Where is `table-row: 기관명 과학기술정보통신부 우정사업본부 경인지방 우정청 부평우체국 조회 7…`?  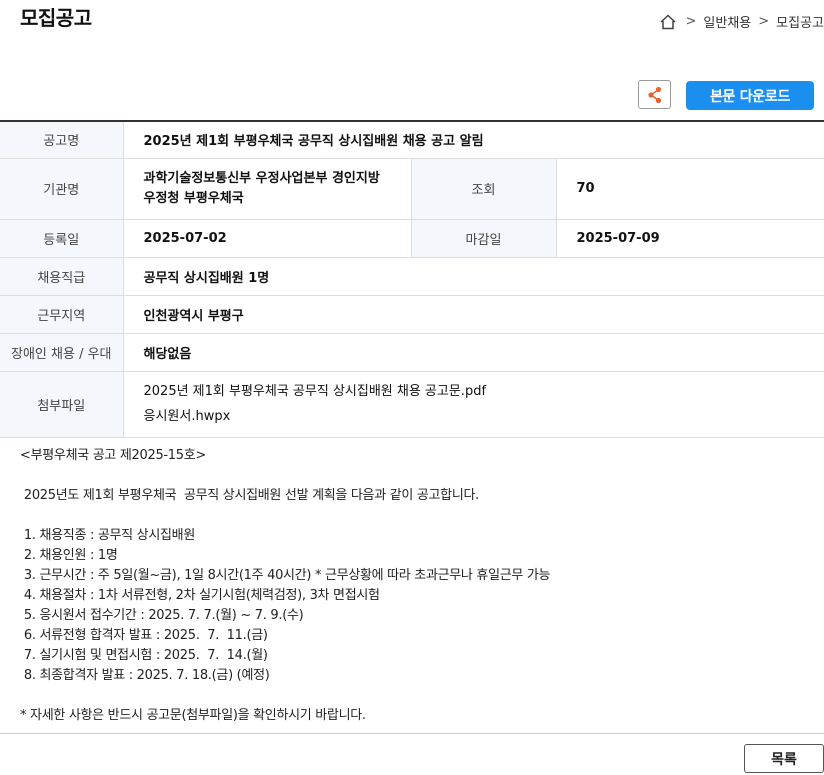
table-row: 기관명 과학기술정보통신부 우정사업본부 경인지방 우정청 부평우체국 조회 7… is located at coordinates (412, 189).